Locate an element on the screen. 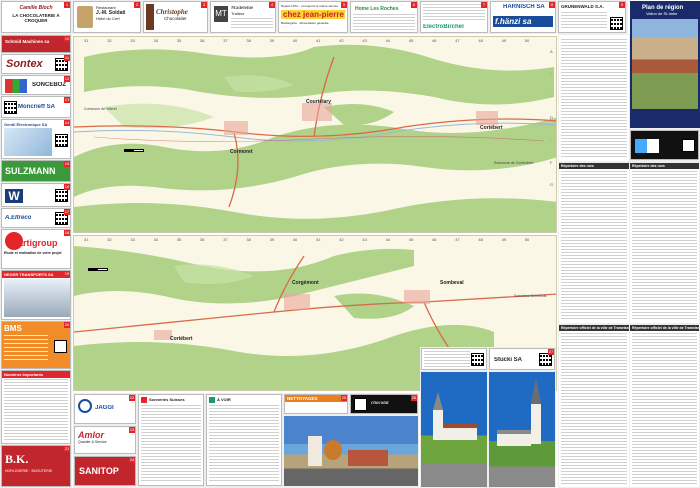 The width and height of the screenshot is (700, 488). ad-number: 11 is located at coordinates (67, 58).